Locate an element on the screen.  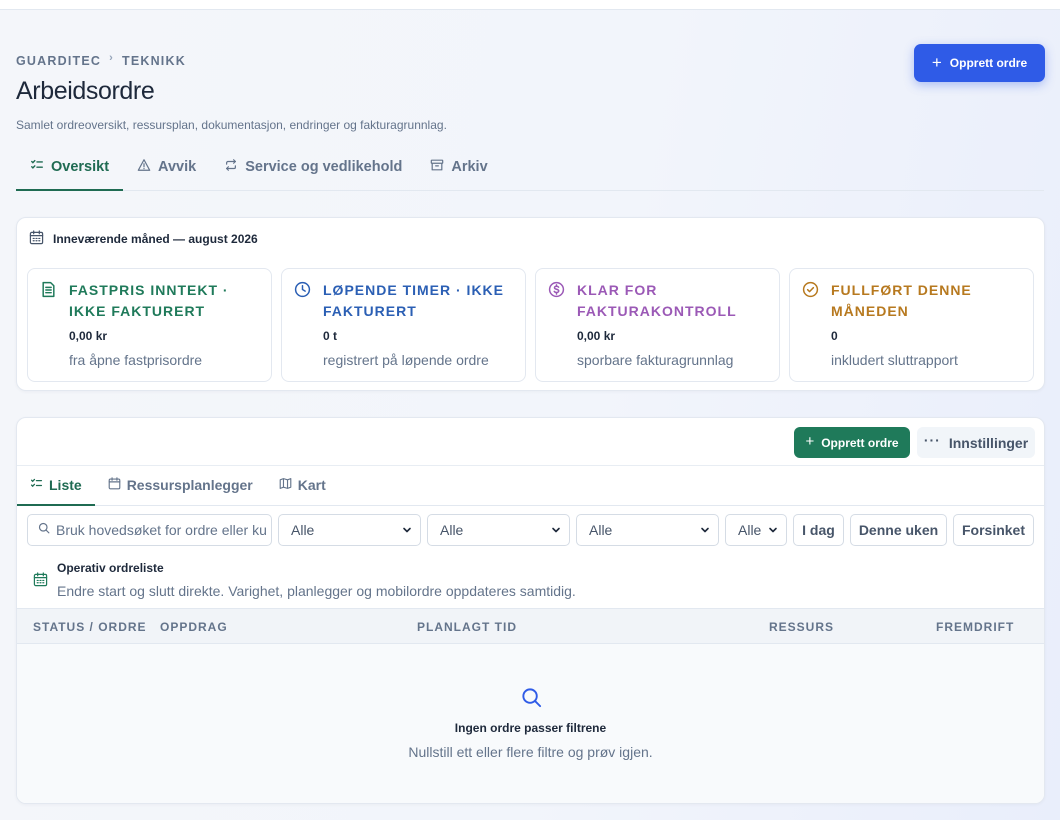
filter-today-button: I dag is located at coordinates (818, 530).